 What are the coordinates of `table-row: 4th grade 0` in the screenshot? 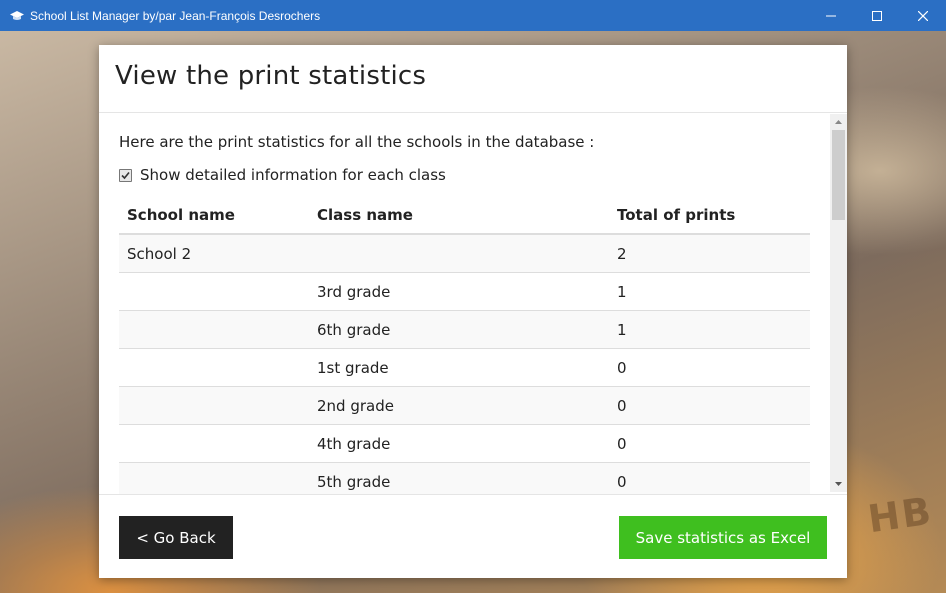 It's located at (464, 443).